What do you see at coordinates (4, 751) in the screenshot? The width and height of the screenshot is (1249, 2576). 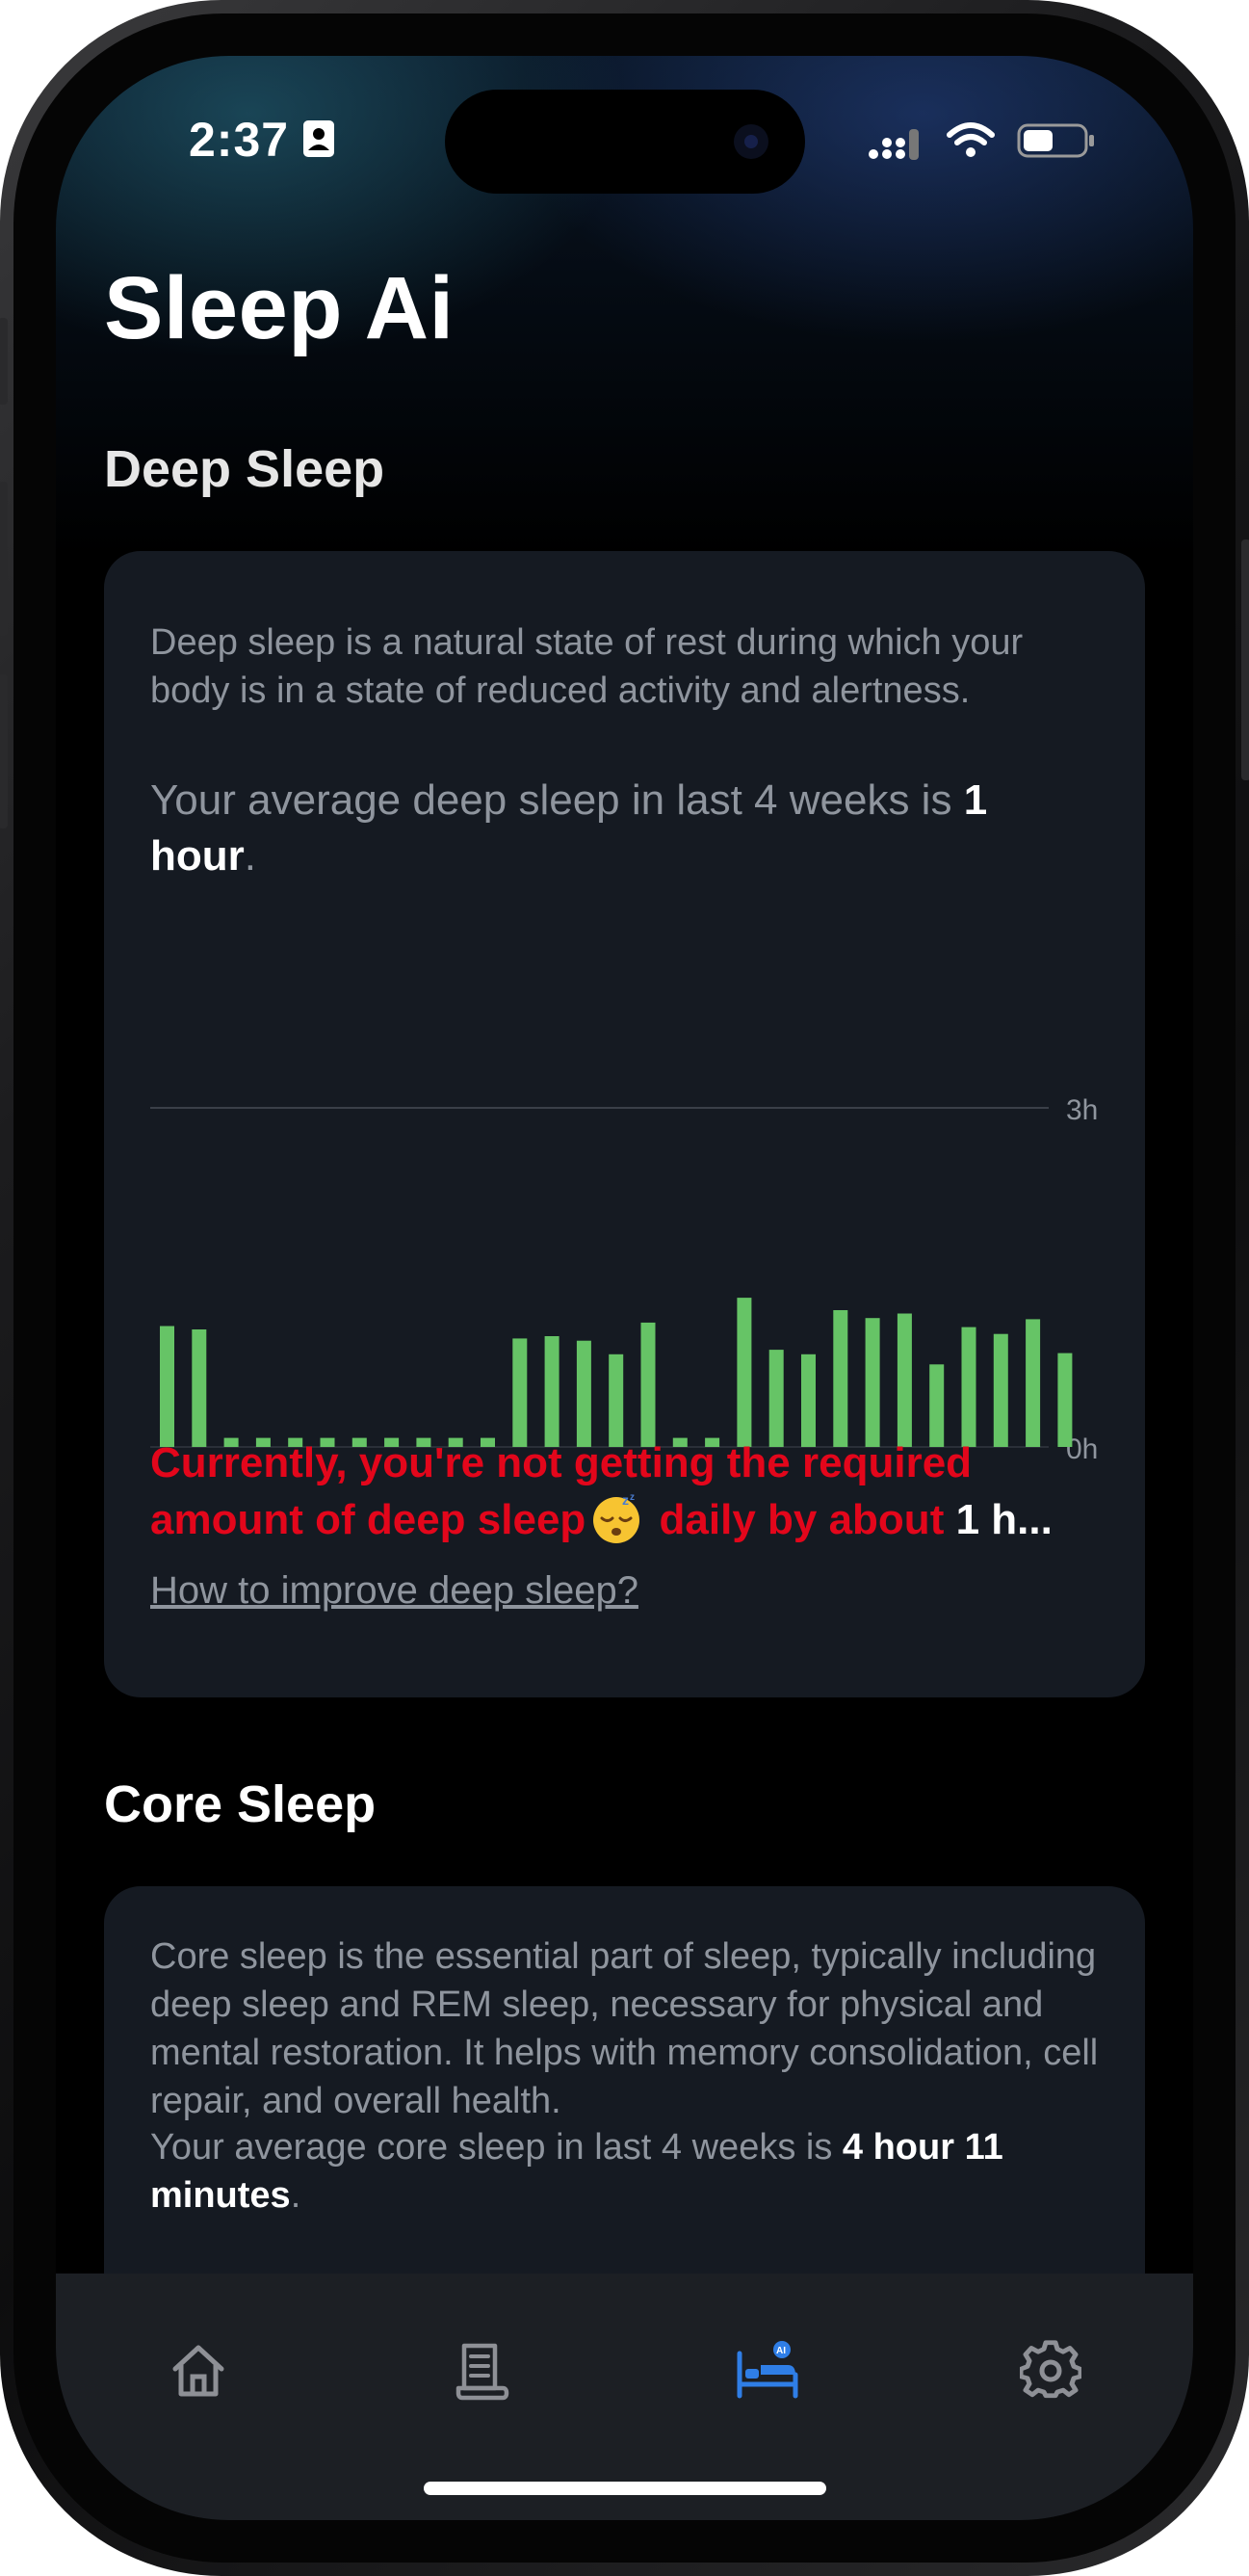 I see `volume-down-button` at bounding box center [4, 751].